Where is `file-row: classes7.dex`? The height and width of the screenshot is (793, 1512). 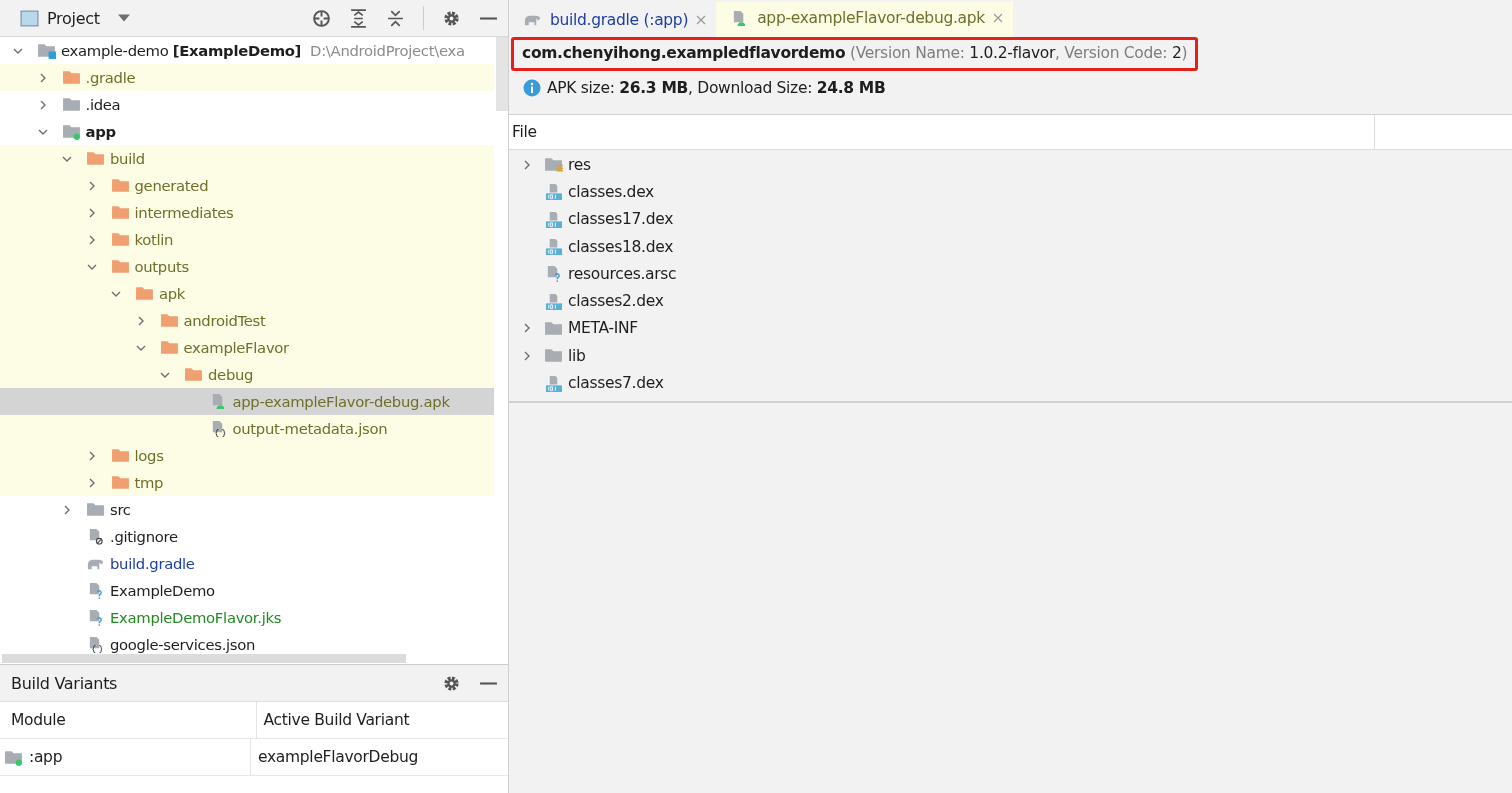
file-row: classes7.dex is located at coordinates (1010, 383).